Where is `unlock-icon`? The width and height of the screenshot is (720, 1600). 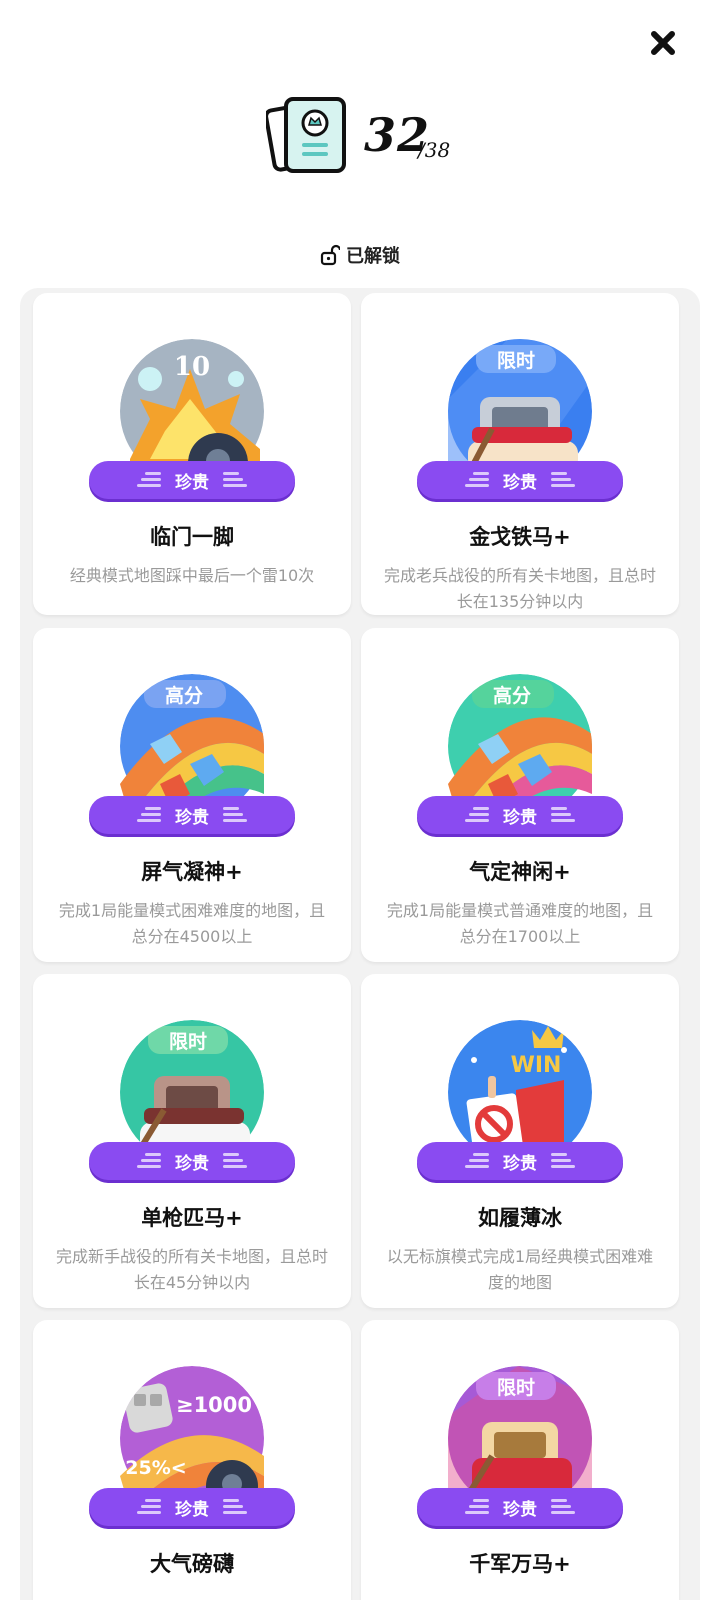
unlock-icon is located at coordinates (330, 255).